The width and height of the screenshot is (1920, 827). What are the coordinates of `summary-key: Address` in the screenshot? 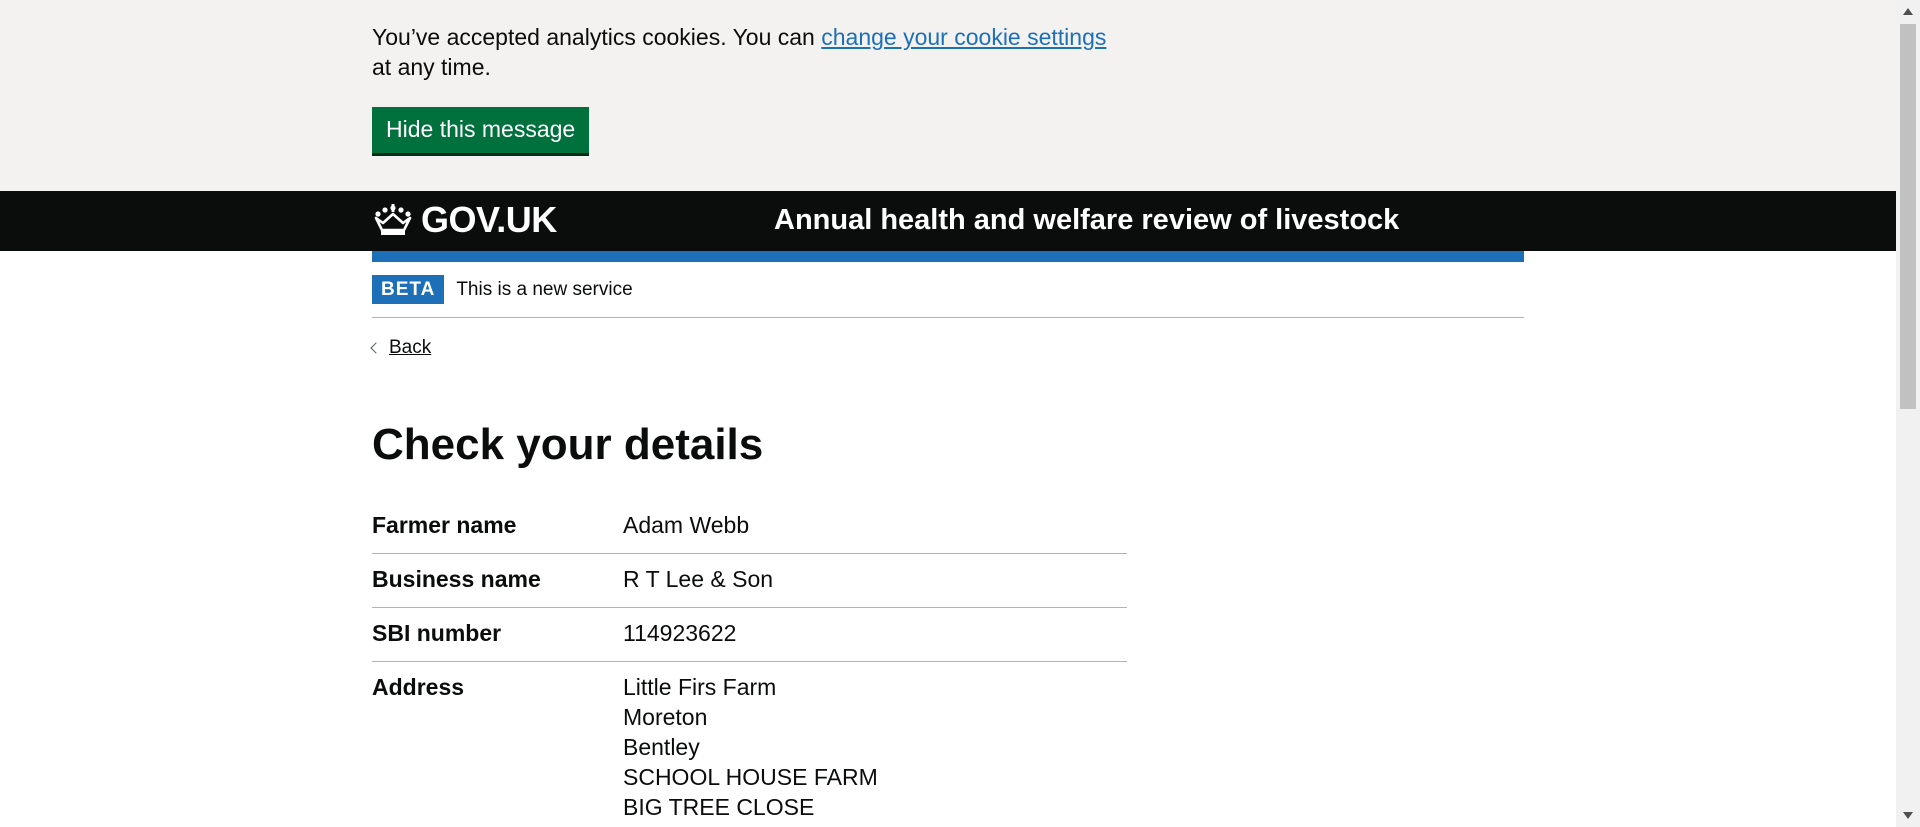 It's located at (418, 687).